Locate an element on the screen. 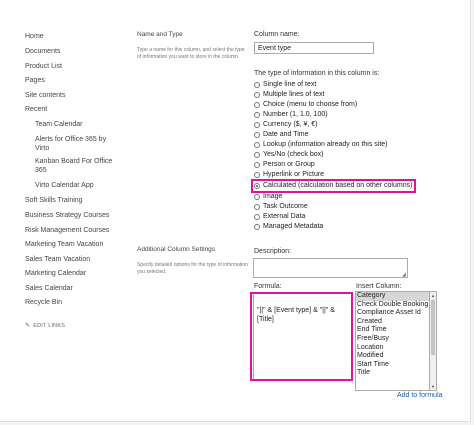  description-label: Description: is located at coordinates (272, 251).